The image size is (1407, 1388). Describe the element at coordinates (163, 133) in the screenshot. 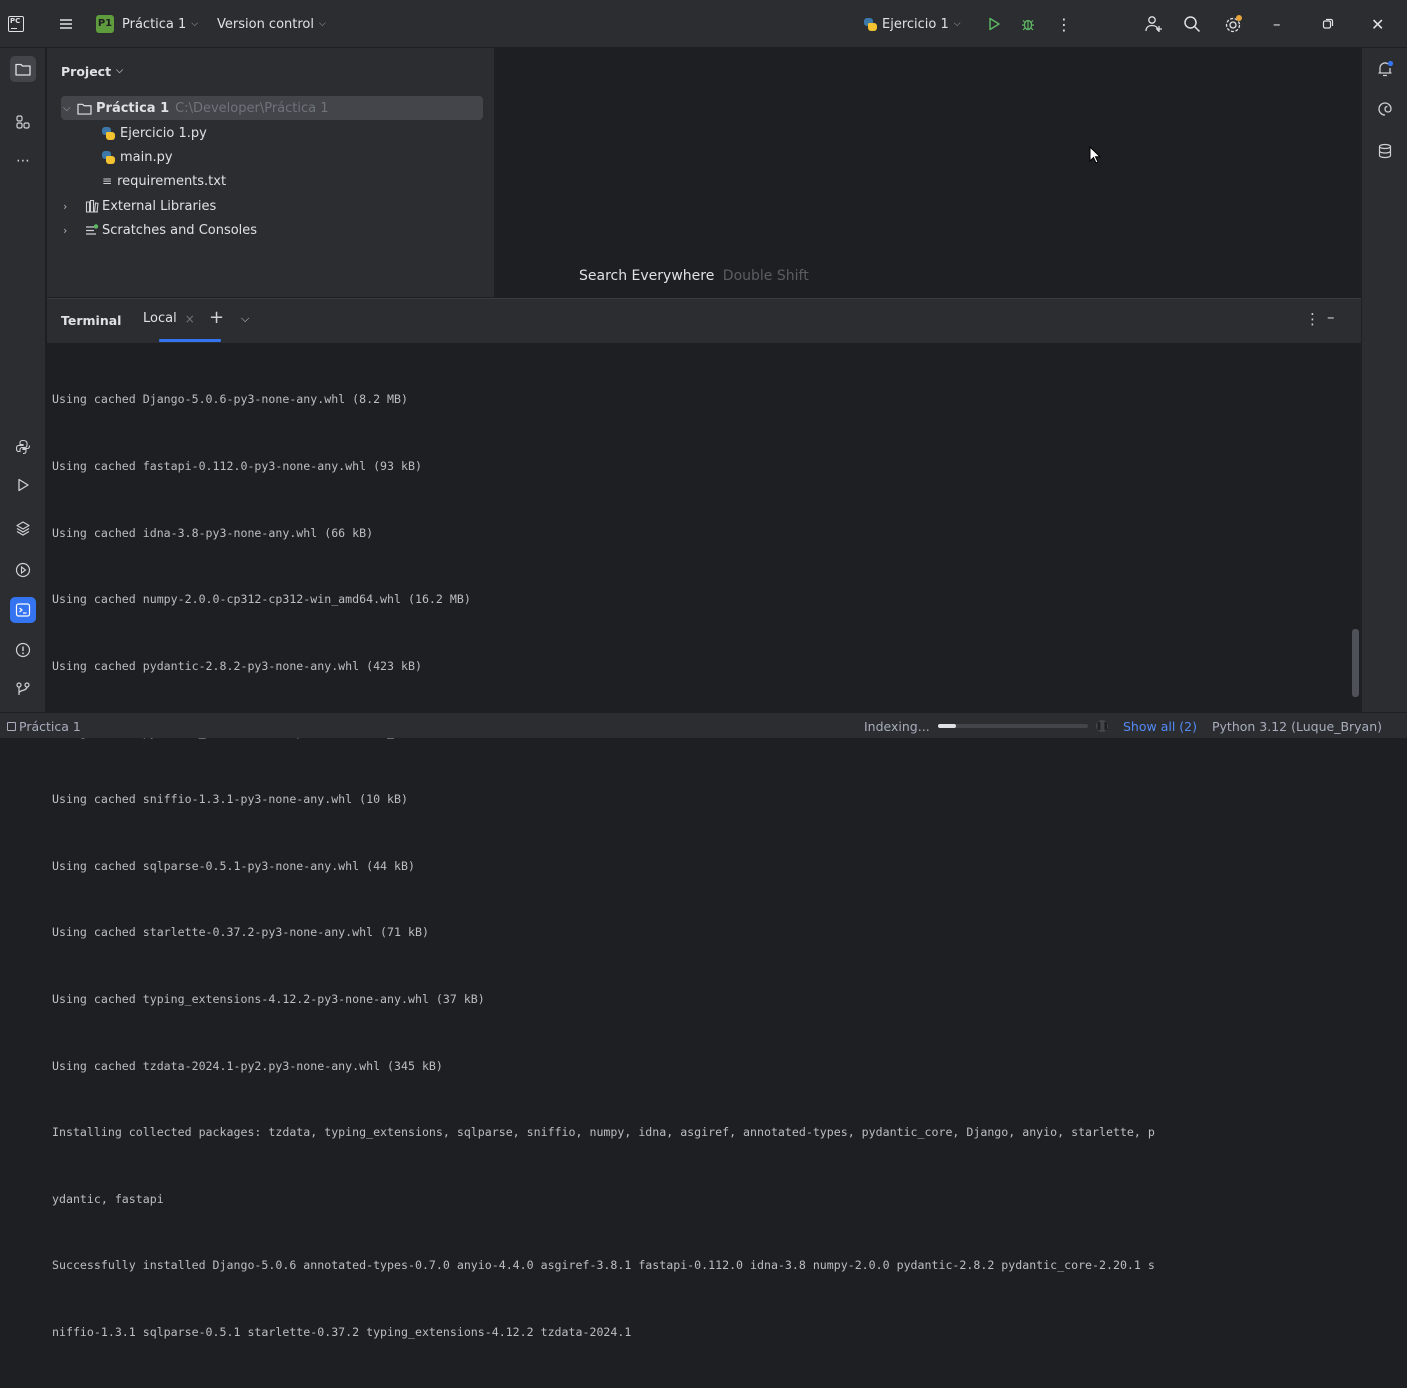

I see `file-name: Ejercicio 1.py` at that location.